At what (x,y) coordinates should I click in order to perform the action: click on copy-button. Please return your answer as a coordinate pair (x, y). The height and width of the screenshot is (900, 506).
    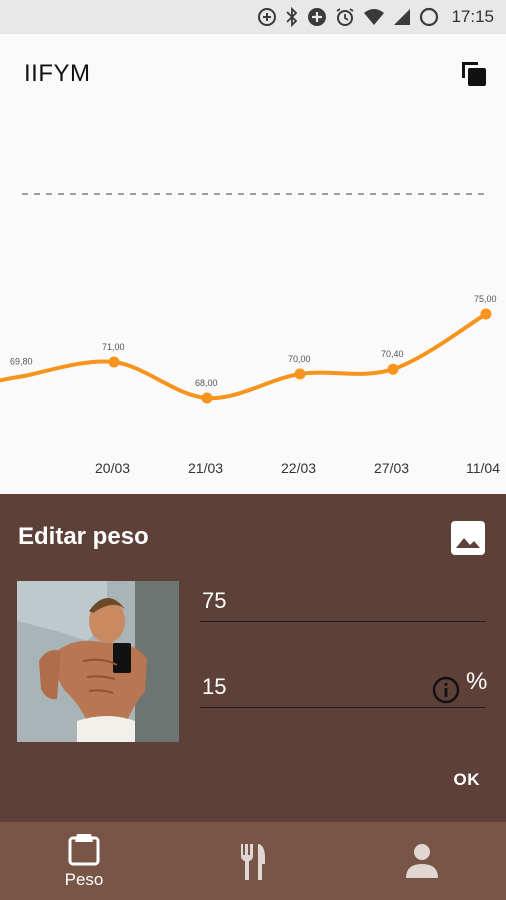
    Looking at the image, I should click on (474, 74).